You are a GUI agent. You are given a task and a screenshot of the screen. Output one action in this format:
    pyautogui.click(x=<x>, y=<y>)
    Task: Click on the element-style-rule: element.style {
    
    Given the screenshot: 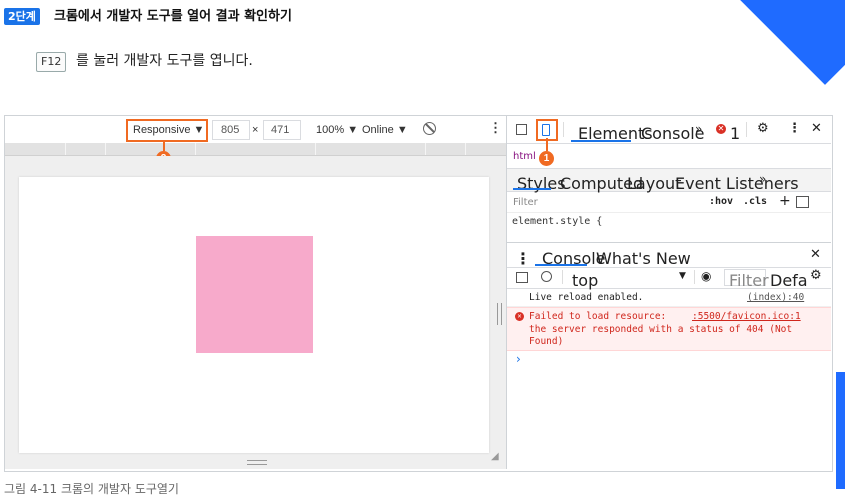 What is the action you would take?
    pyautogui.click(x=557, y=221)
    